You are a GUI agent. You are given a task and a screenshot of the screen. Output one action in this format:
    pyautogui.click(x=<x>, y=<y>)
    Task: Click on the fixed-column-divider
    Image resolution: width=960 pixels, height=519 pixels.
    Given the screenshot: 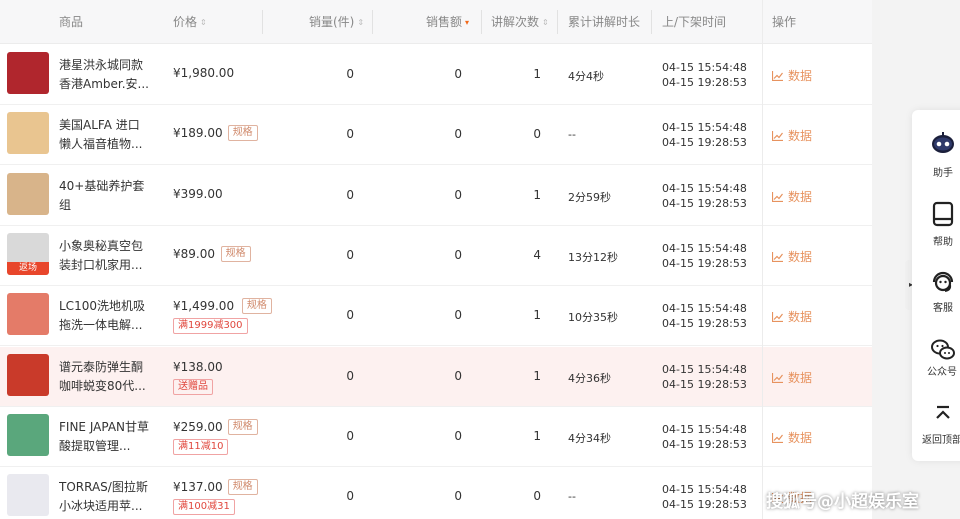 What is the action you would take?
    pyautogui.click(x=762, y=259)
    